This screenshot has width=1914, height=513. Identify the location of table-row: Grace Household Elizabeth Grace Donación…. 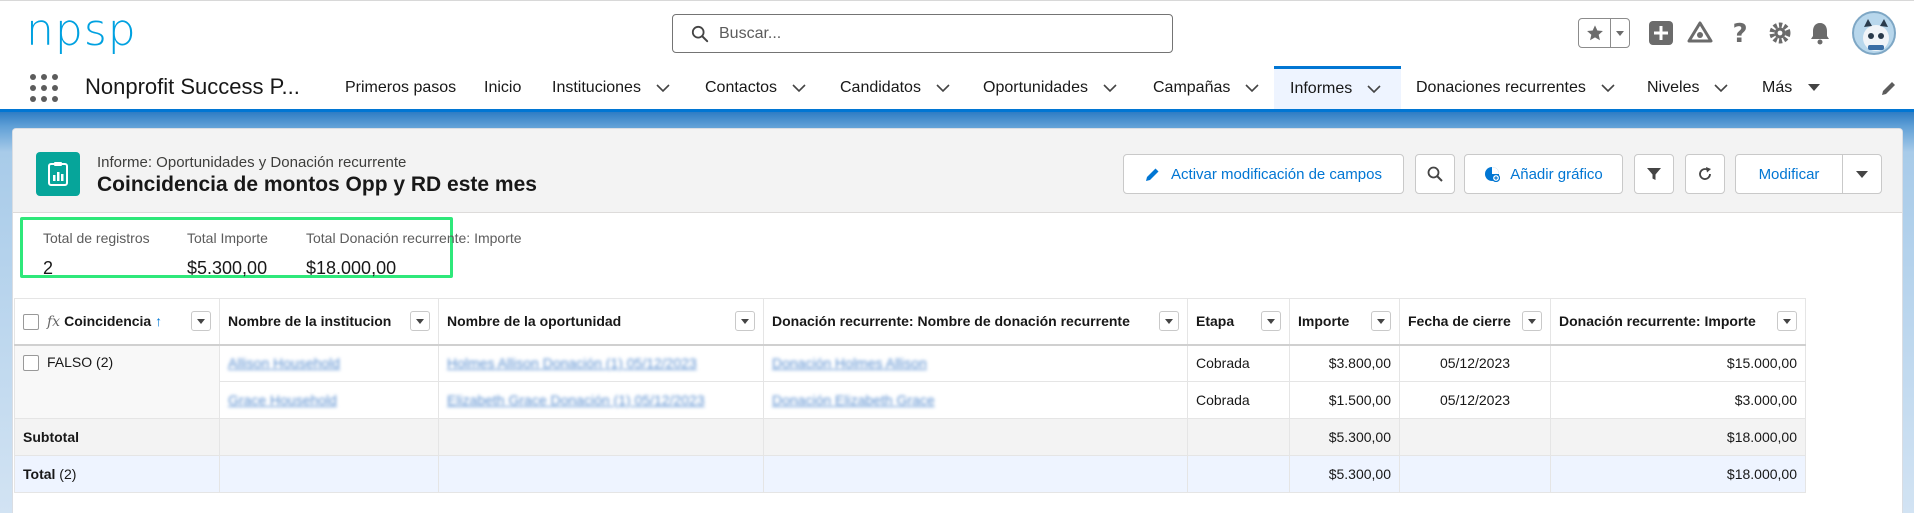
(910, 400).